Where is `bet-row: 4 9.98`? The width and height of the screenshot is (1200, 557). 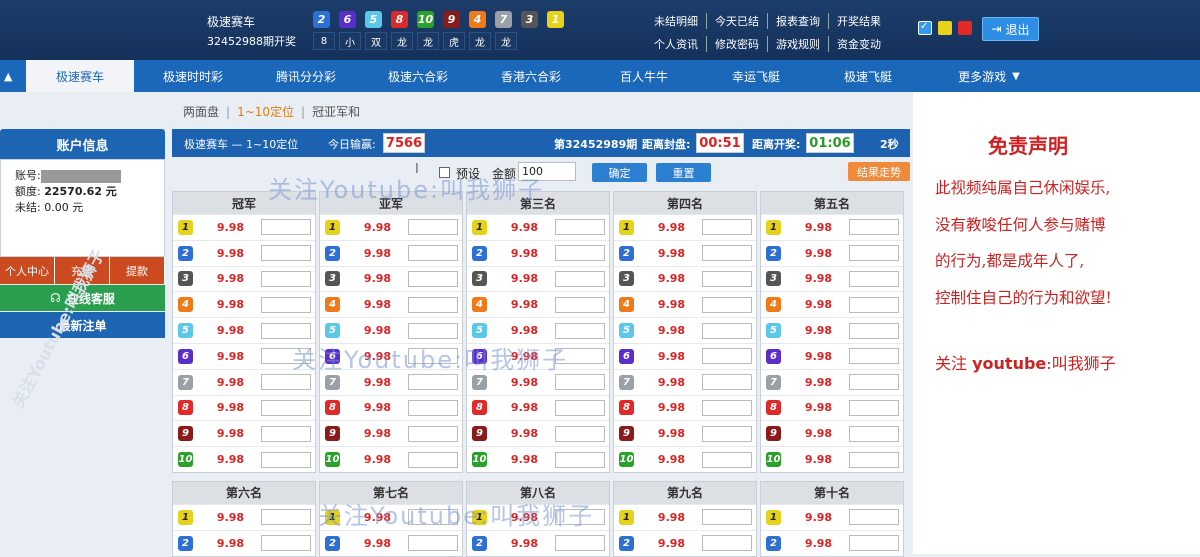
bet-row: 4 9.98 is located at coordinates (391, 304).